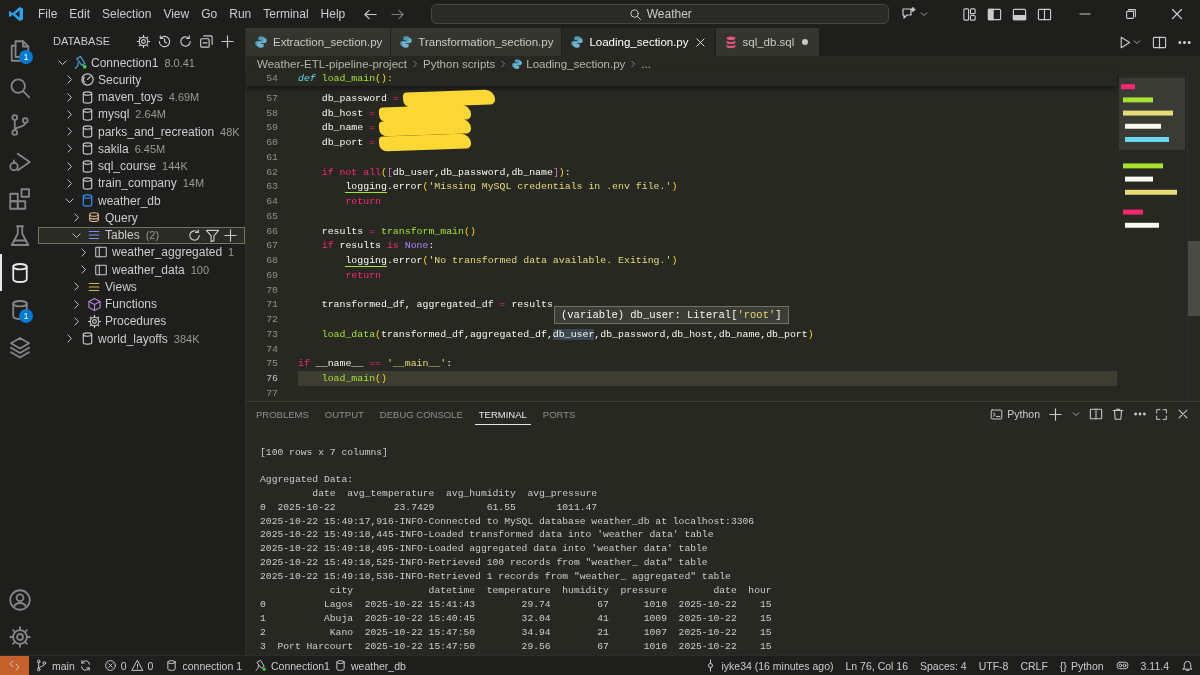 This screenshot has width=1200, height=675. I want to click on status-item: 3.11.4, so click(1154, 665).